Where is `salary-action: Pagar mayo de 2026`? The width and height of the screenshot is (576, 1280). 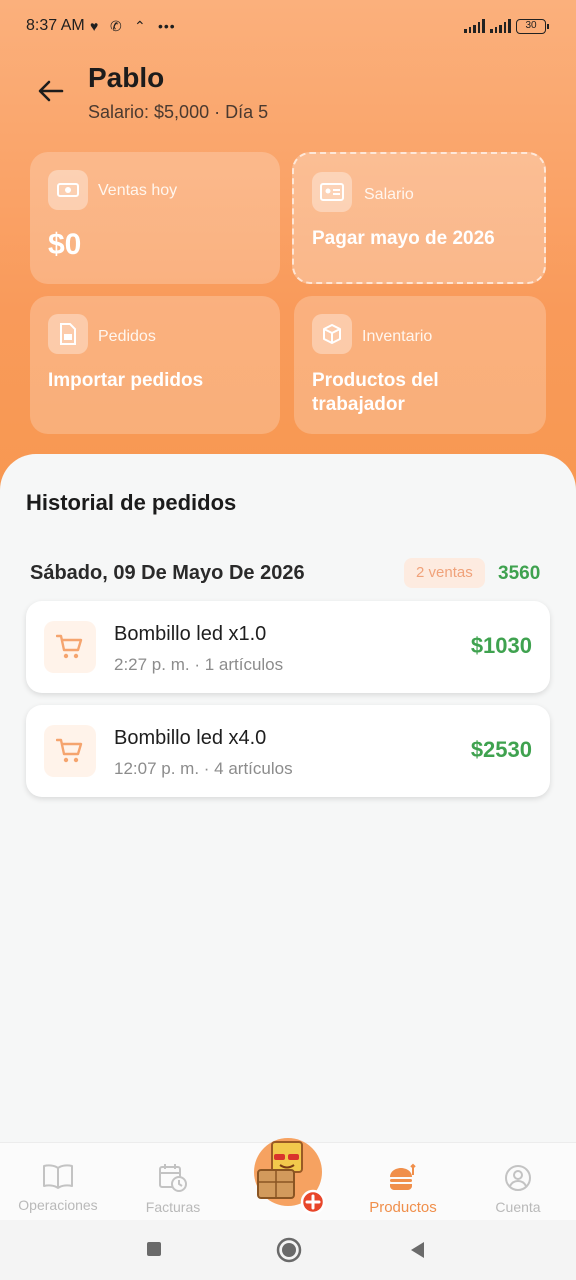 salary-action: Pagar mayo de 2026 is located at coordinates (403, 238).